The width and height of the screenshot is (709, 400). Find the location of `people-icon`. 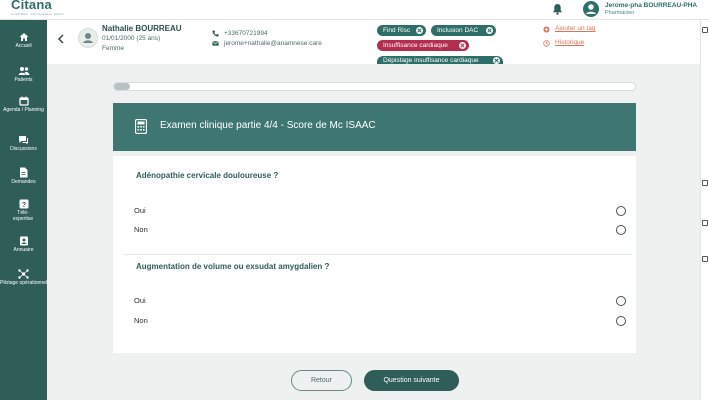

people-icon is located at coordinates (23, 71).